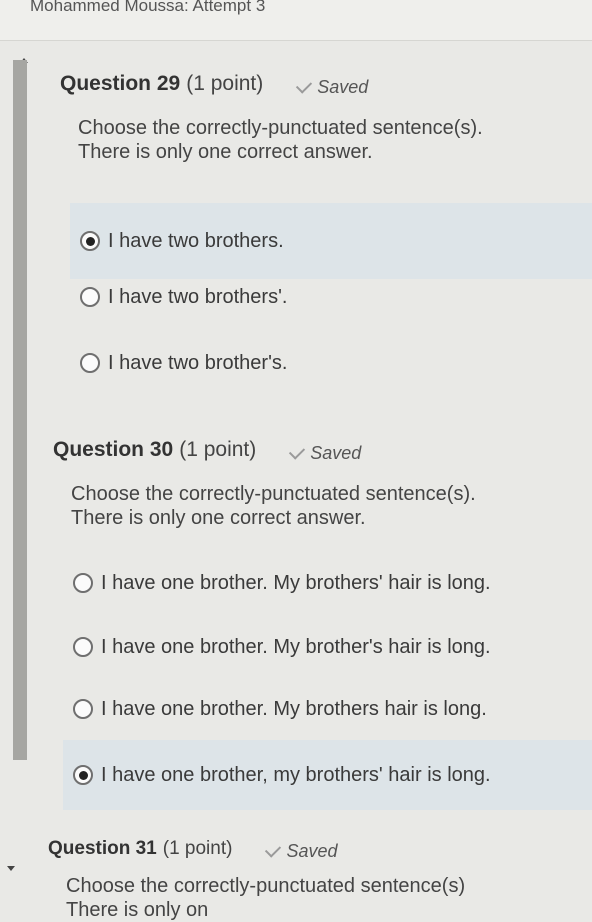 The height and width of the screenshot is (922, 592). What do you see at coordinates (113, 449) in the screenshot?
I see `question-title: Question 30` at bounding box center [113, 449].